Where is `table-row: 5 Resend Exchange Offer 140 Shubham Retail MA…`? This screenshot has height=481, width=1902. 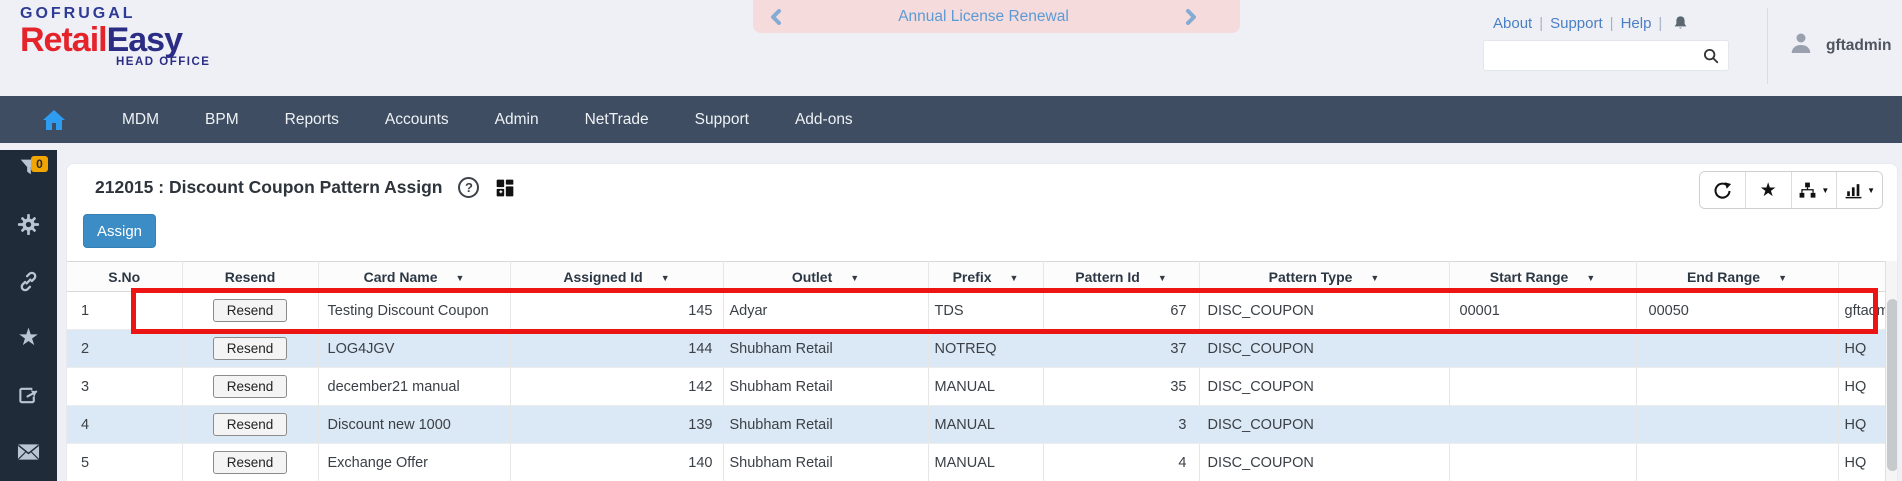
table-row: 5 Resend Exchange Offer 140 Shubham Retail MA… is located at coordinates (976, 462).